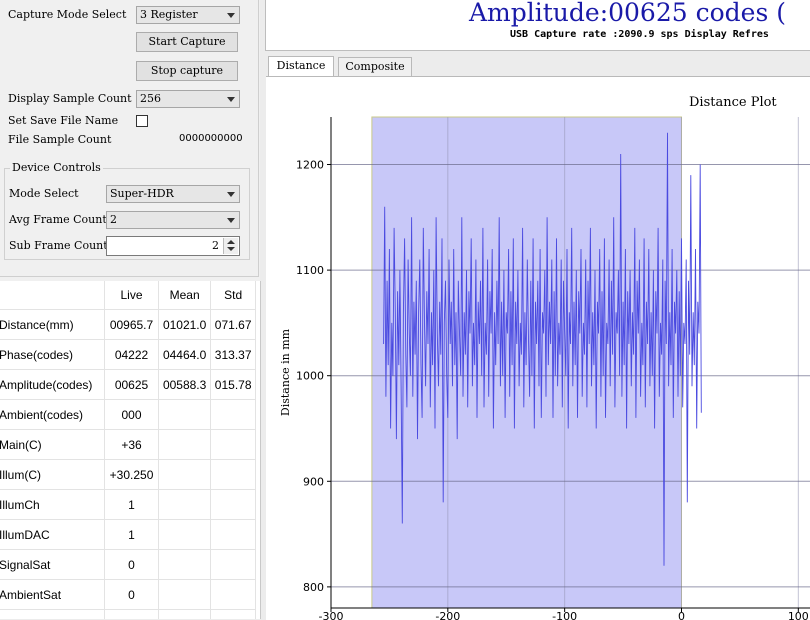 This screenshot has width=810, height=620. What do you see at coordinates (310, 376) in the screenshot?
I see `y-tick-label: 1000` at bounding box center [310, 376].